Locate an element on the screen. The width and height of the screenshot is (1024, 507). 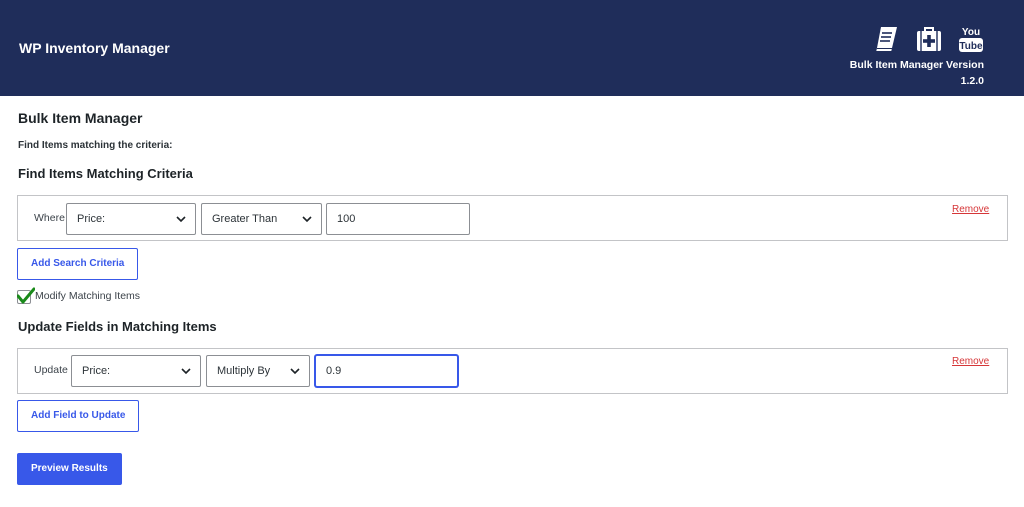
youtube-icon-text-bottom: Tube is located at coordinates (971, 46).